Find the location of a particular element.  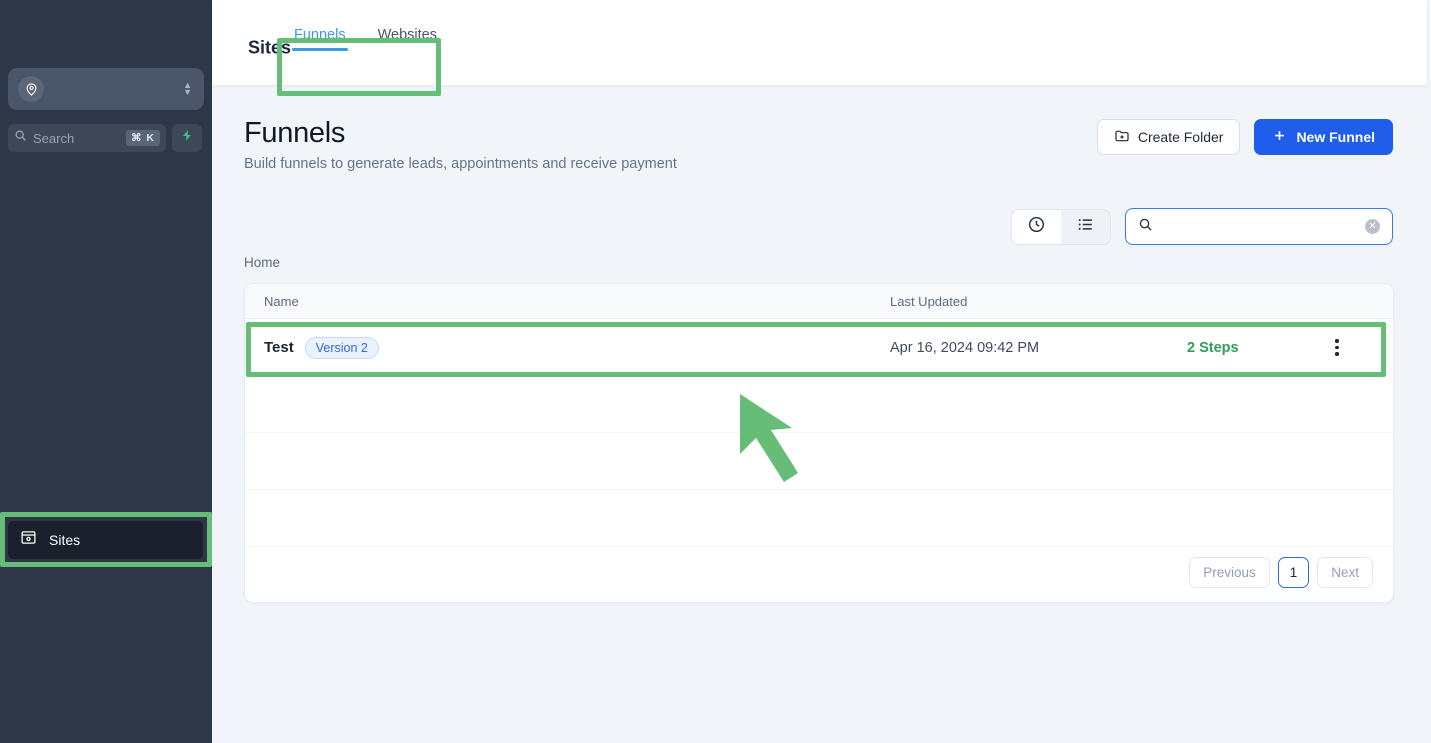

view-recent-button is located at coordinates (1036, 226).